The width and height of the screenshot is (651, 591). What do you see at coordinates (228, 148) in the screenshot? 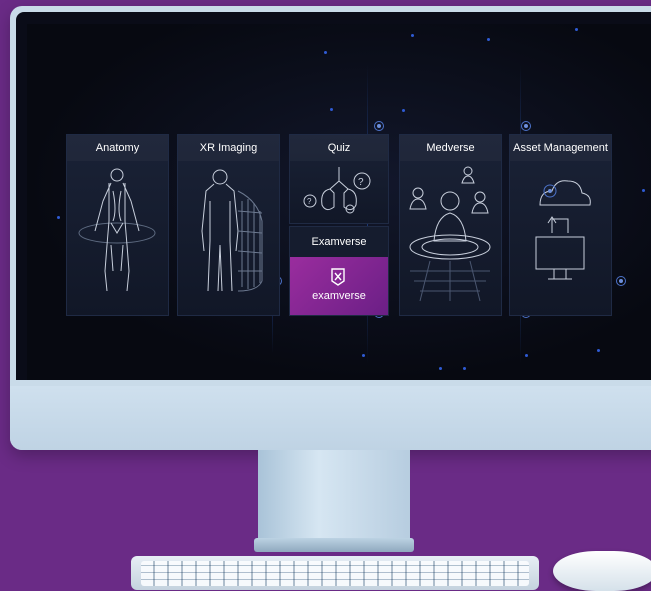
I see `tile-xr-imaging-label: XR Imaging` at bounding box center [228, 148].